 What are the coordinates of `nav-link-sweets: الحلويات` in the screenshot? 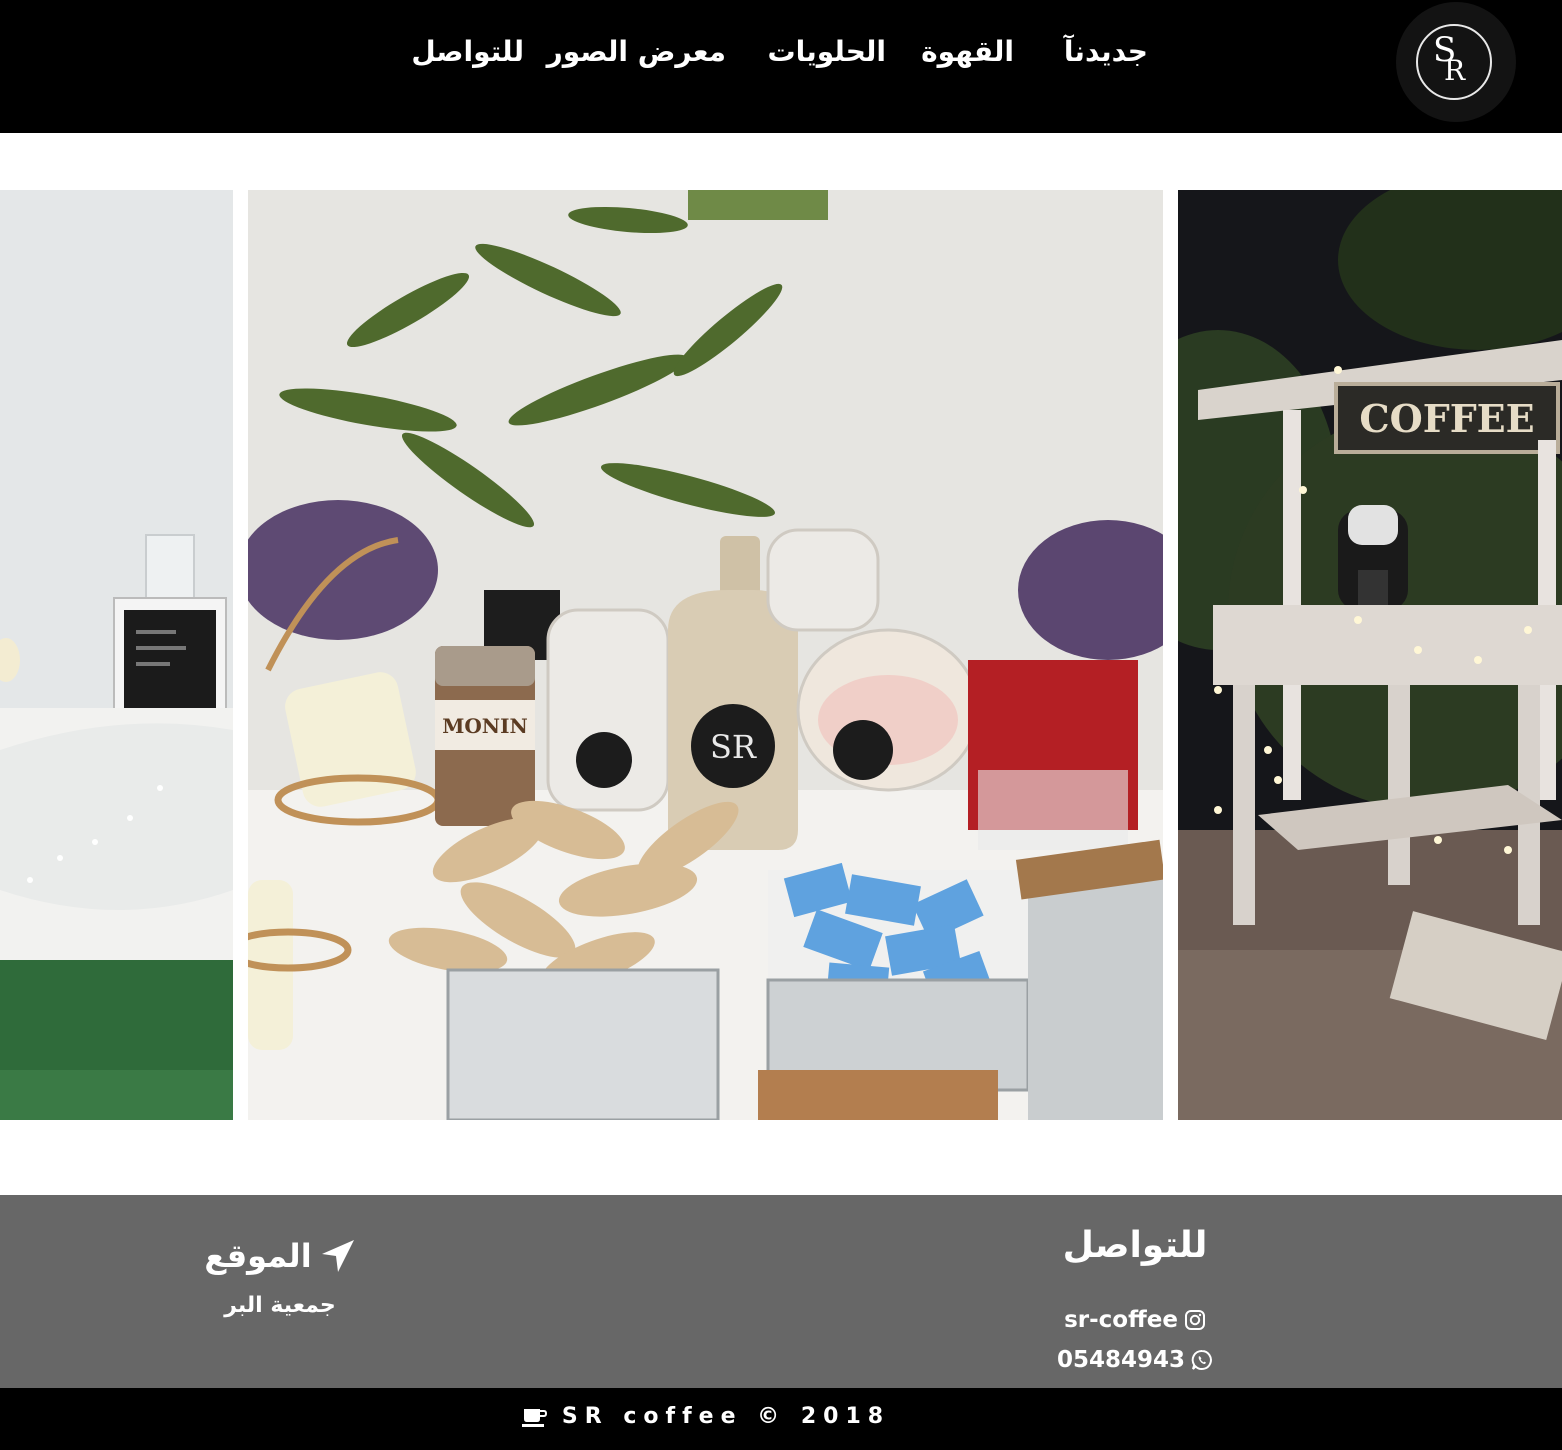 It's located at (827, 52).